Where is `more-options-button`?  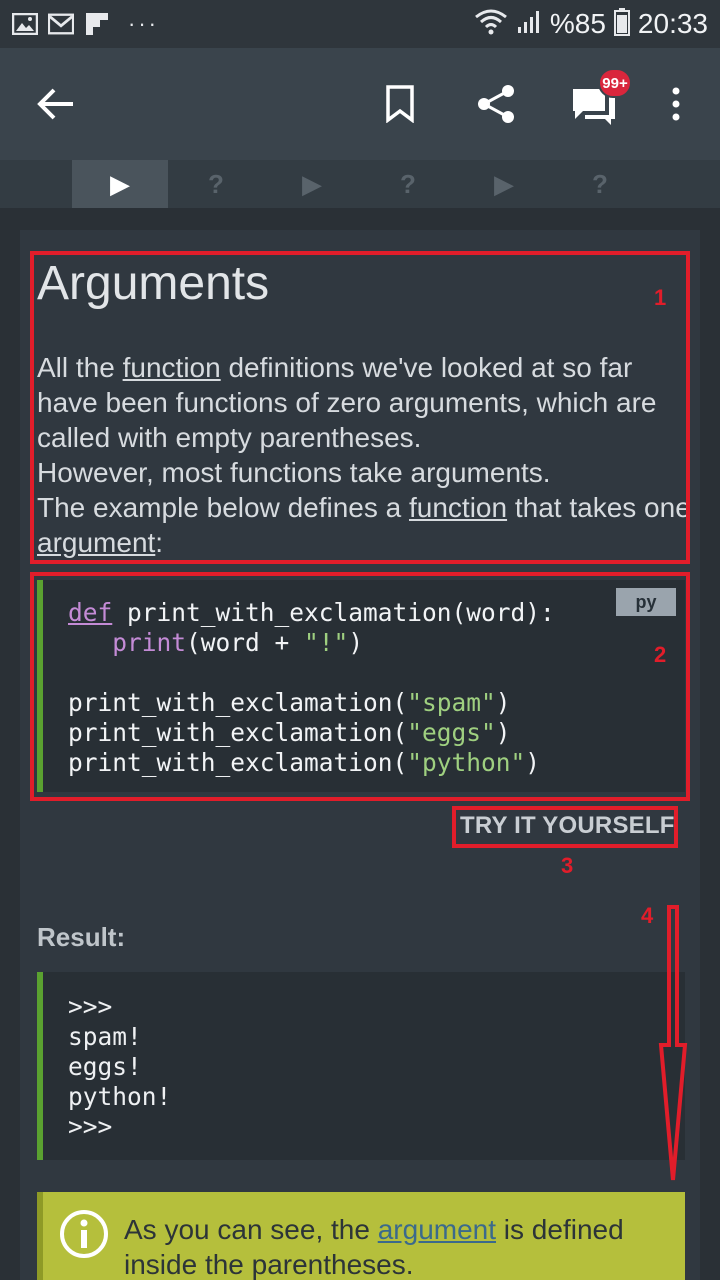 more-options-button is located at coordinates (676, 104).